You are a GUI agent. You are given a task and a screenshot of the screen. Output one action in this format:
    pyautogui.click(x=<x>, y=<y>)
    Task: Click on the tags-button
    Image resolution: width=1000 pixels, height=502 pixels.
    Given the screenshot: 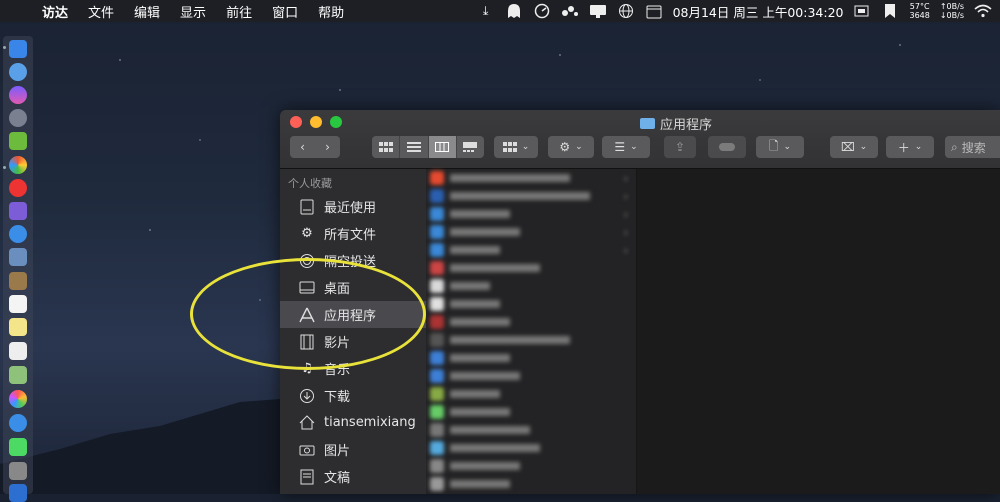 What is the action you would take?
    pyautogui.click(x=727, y=147)
    